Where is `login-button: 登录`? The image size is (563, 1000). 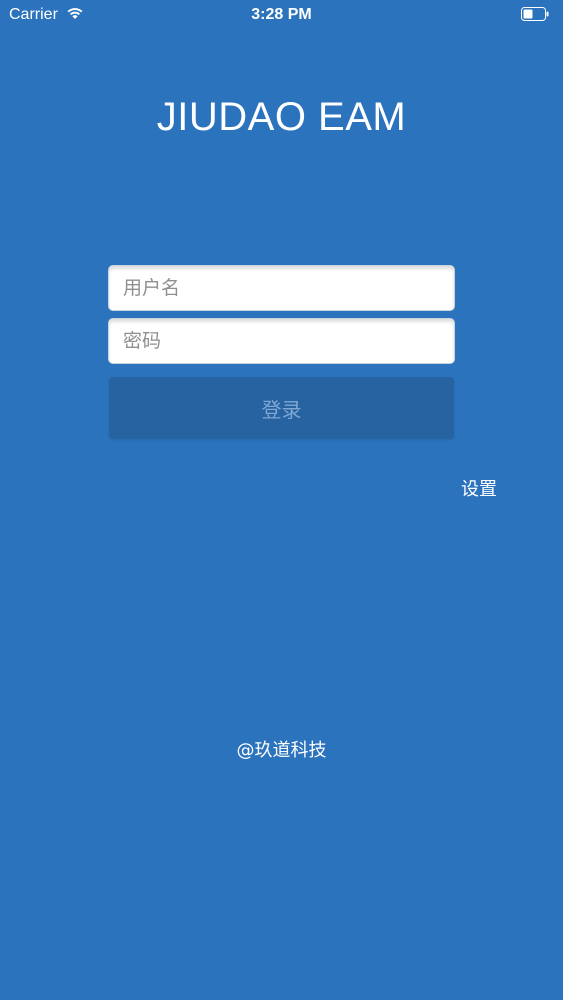
login-button: 登录 is located at coordinates (281, 408).